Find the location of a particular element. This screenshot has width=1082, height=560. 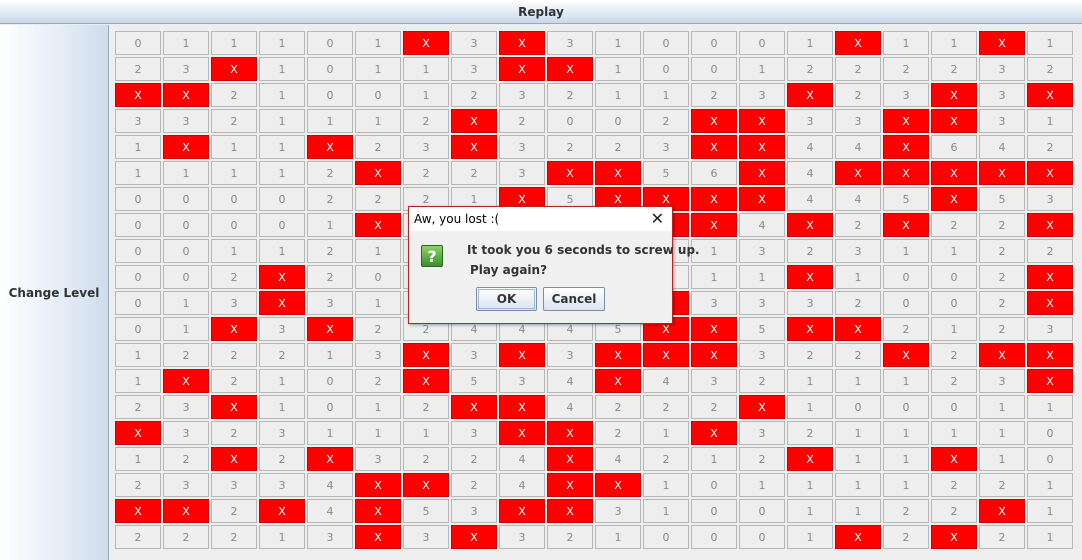

cancel-button: Cancel is located at coordinates (574, 299).